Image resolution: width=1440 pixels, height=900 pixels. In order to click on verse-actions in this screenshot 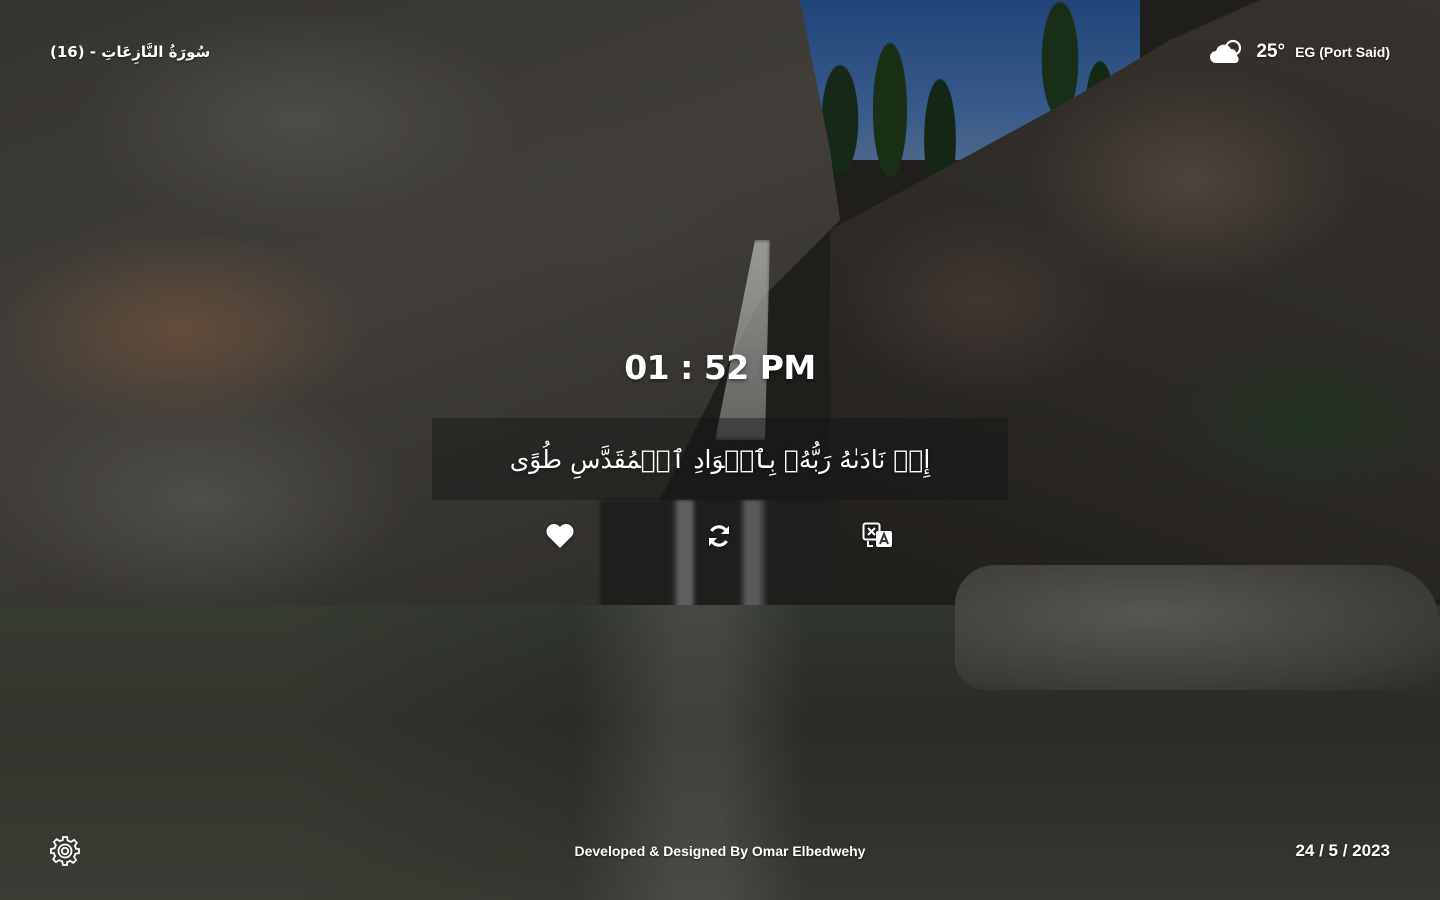, I will do `click(720, 536)`.